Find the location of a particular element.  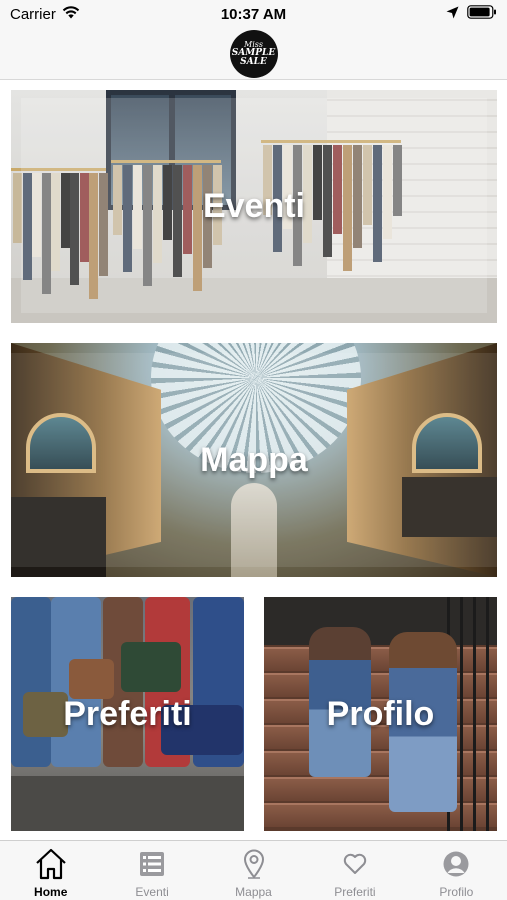

tab-preferiti: Preferiti is located at coordinates (354, 870).